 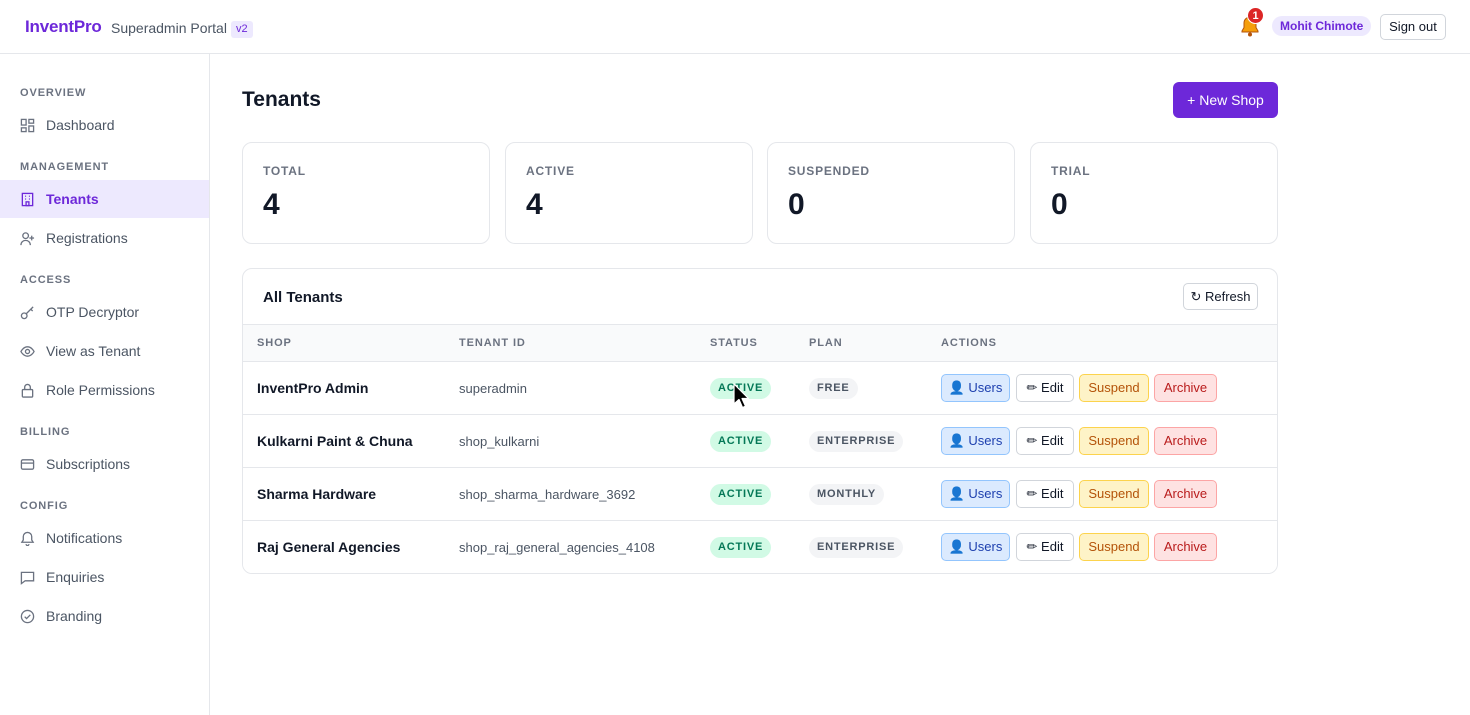 I want to click on sidebar-item-branding: Branding, so click(x=104, y=616).